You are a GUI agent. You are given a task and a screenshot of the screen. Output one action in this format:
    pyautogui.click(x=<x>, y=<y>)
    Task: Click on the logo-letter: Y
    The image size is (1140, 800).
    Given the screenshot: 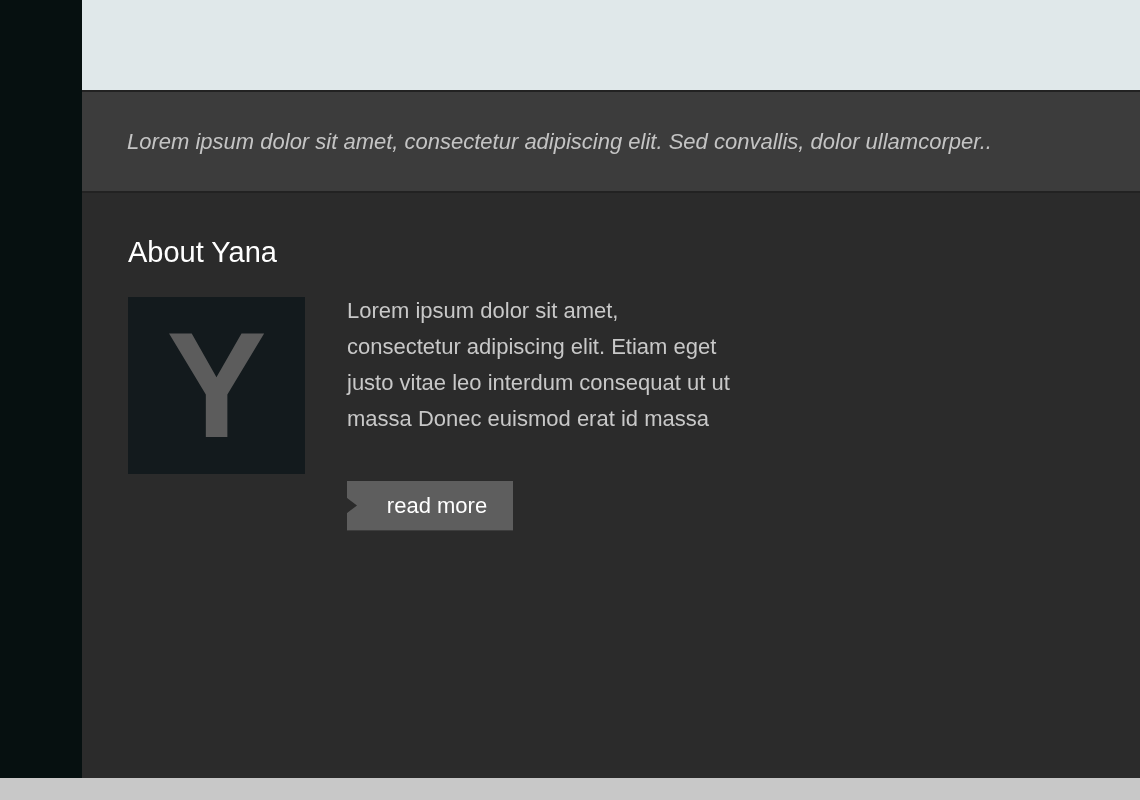 What is the action you would take?
    pyautogui.click(x=216, y=385)
    